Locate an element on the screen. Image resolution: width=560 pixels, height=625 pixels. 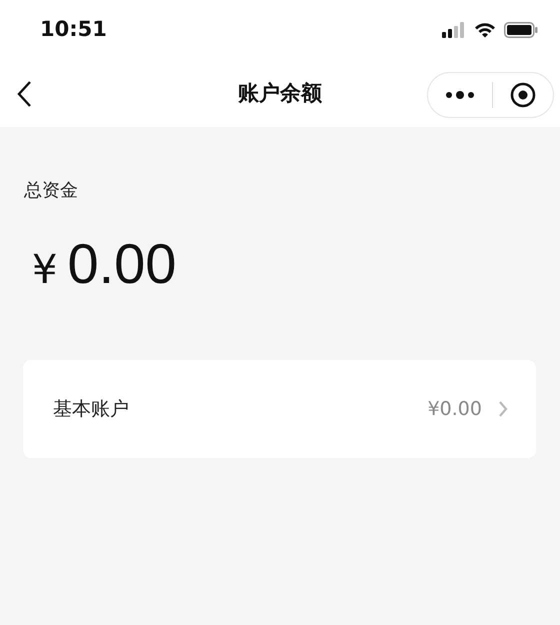
signal-icon is located at coordinates (454, 30).